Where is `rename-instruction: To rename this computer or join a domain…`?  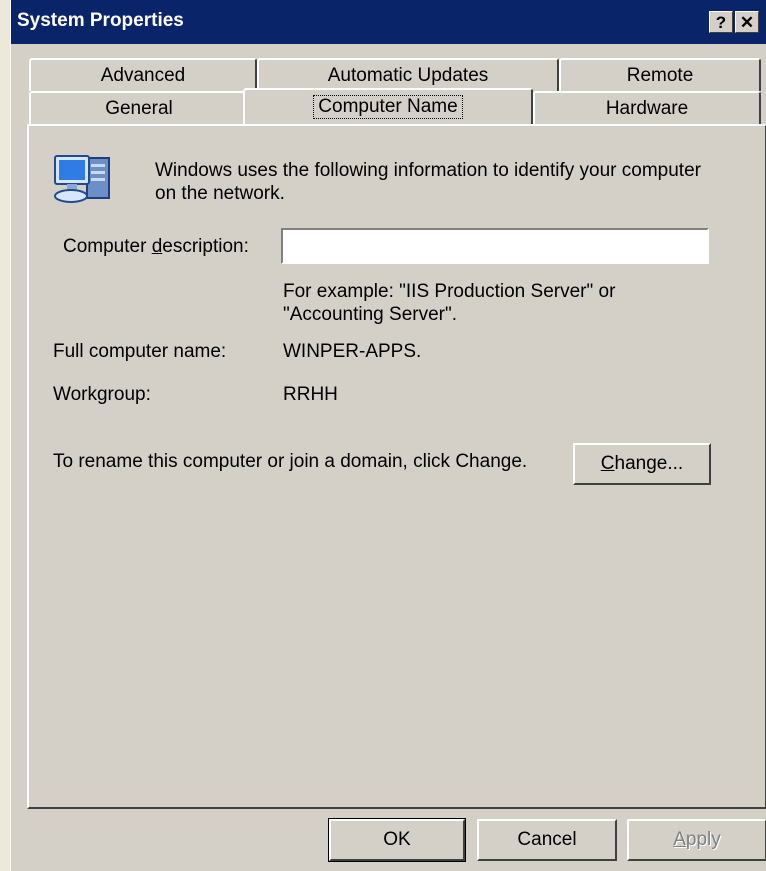 rename-instruction: To rename this computer or join a domain… is located at coordinates (290, 461).